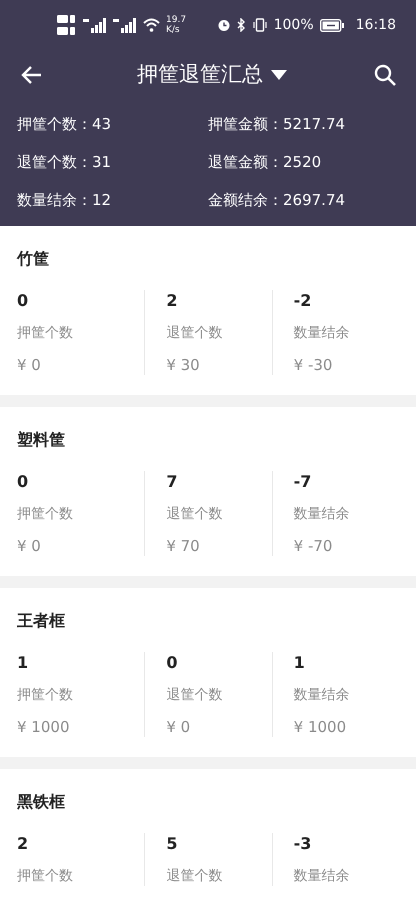 This screenshot has height=902, width=416. Describe the element at coordinates (303, 301) in the screenshot. I see `stat-count: -2` at that location.